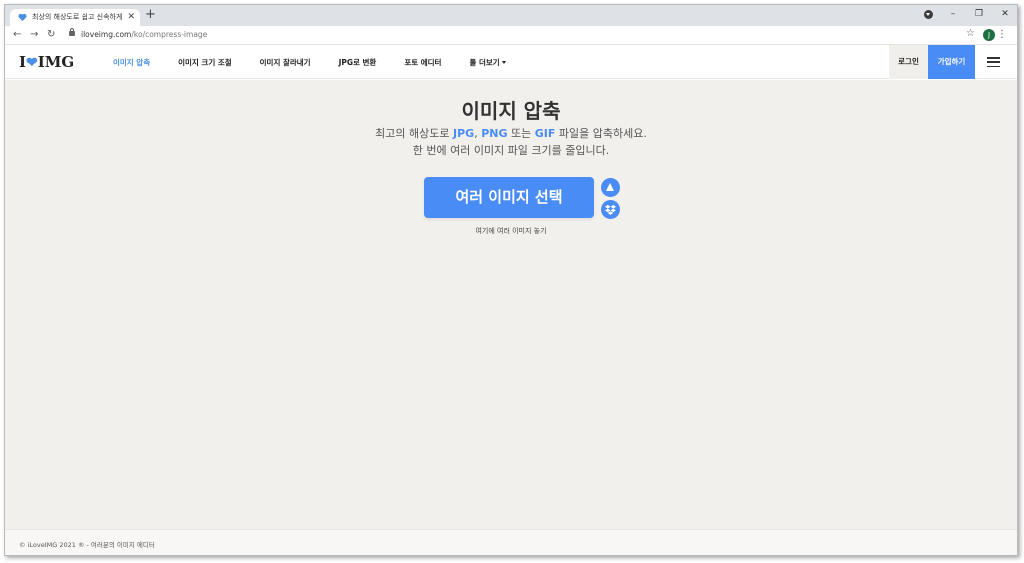  What do you see at coordinates (511, 15) in the screenshot?
I see `tab-strip: 최상의 해상도로 쉽고 신속하게 ✕ + – ❐ ✕` at bounding box center [511, 15].